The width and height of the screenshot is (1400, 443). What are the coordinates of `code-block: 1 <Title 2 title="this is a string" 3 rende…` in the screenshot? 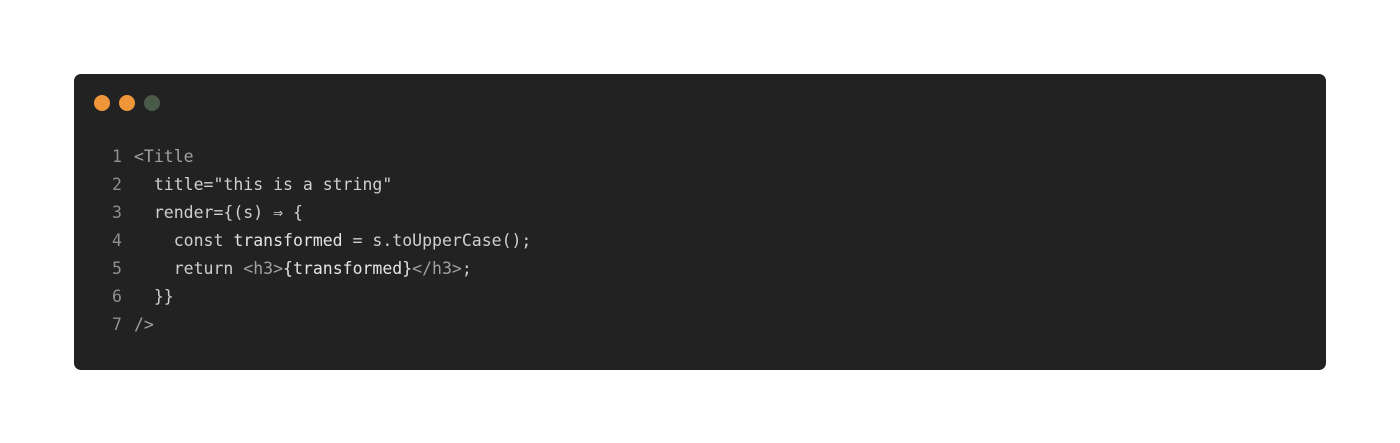 It's located at (321, 241).